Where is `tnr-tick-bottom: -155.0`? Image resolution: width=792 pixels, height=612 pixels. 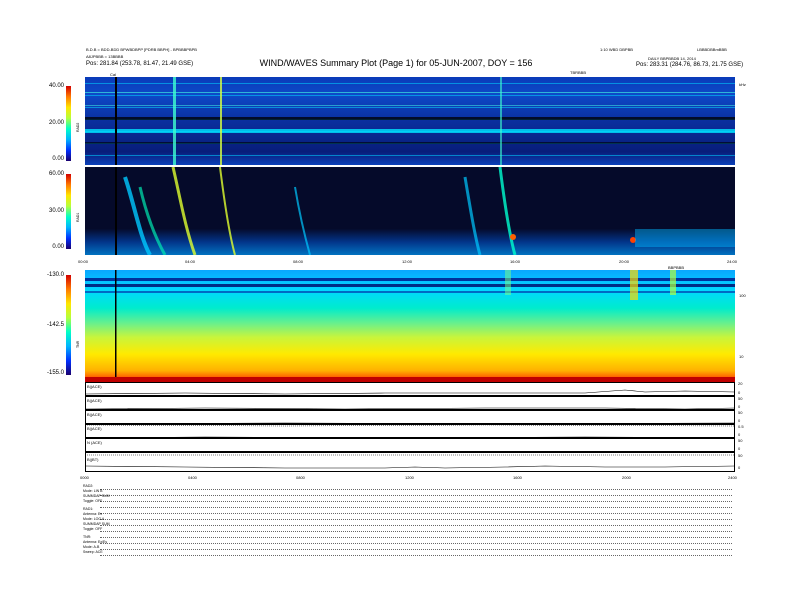 tnr-tick-bottom: -155.0 is located at coordinates (55, 373).